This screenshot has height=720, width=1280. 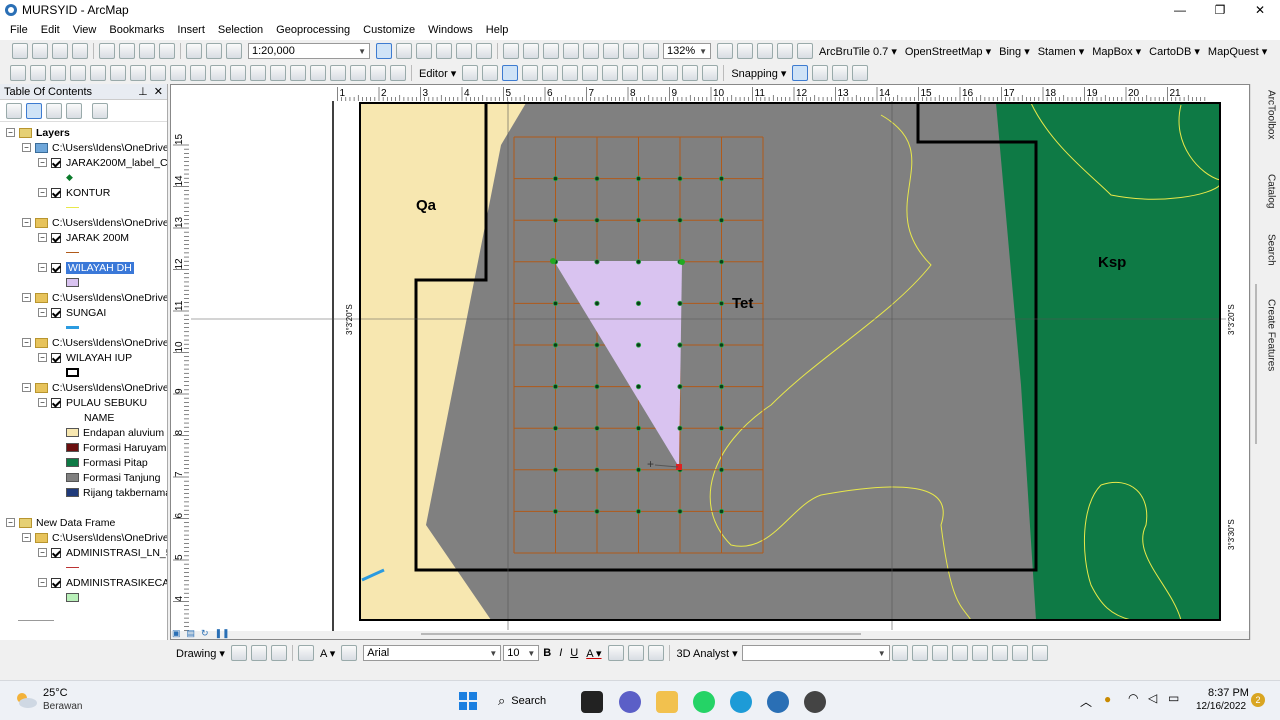 What do you see at coordinates (205, 633) in the screenshot?
I see `refresh-view-icon: ↻` at bounding box center [205, 633].